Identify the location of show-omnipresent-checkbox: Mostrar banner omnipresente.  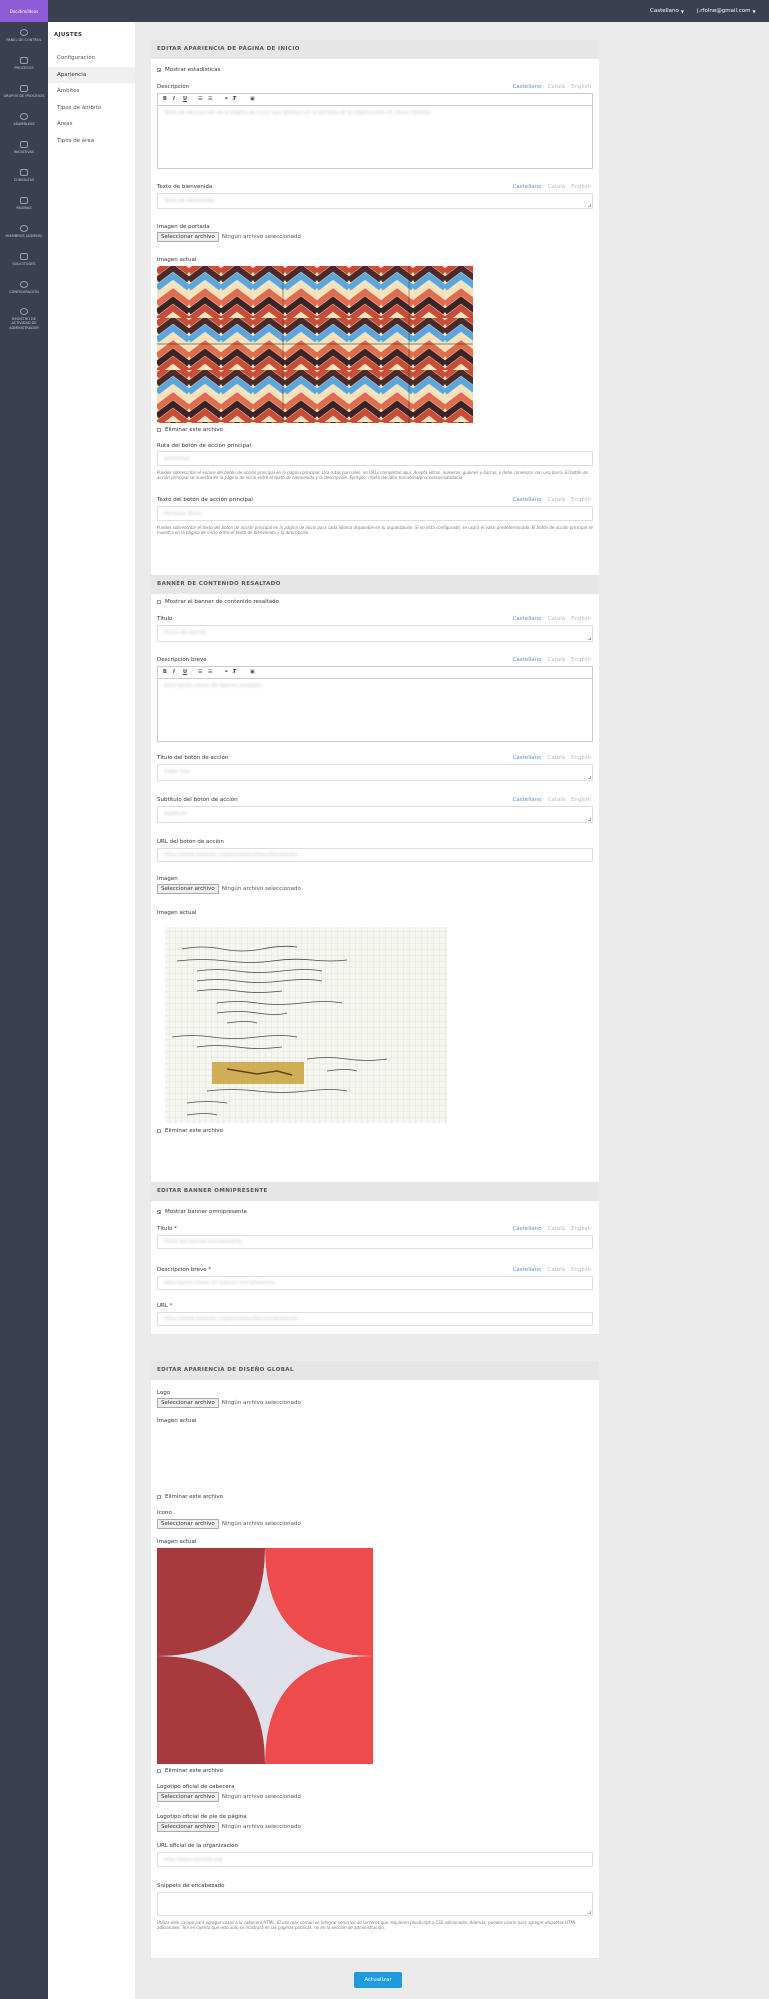
(202, 1212).